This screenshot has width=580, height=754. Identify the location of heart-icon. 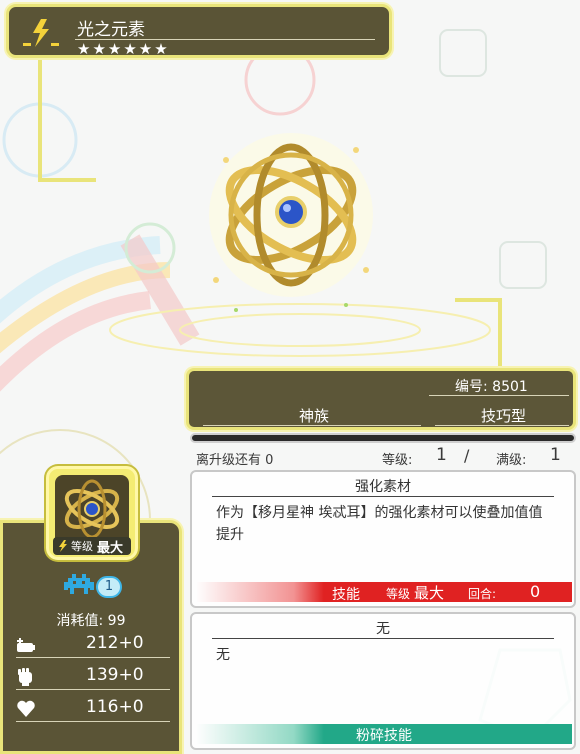
(26, 709).